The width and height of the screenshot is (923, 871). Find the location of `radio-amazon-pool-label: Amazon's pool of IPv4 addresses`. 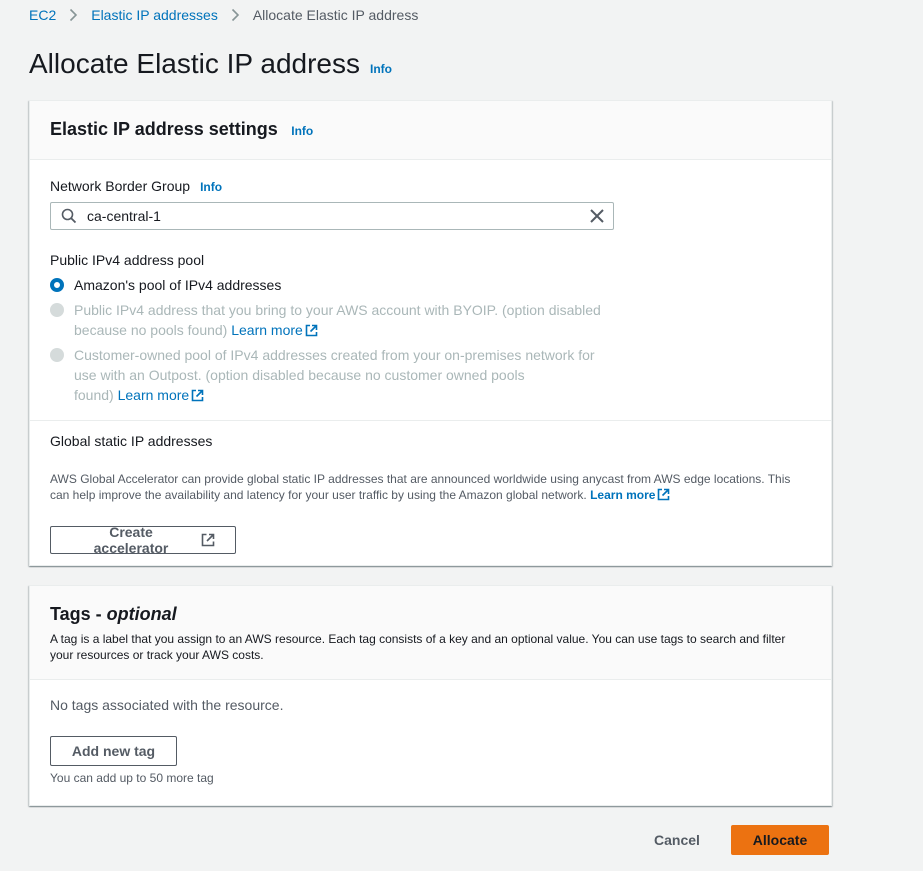

radio-amazon-pool-label: Amazon's pool of IPv4 addresses is located at coordinates (178, 285).